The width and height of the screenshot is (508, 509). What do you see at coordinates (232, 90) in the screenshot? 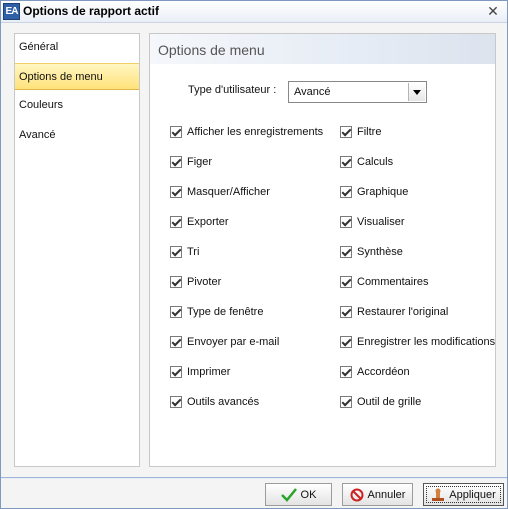
I see `user-type-label: Type d'utilisateur :` at bounding box center [232, 90].